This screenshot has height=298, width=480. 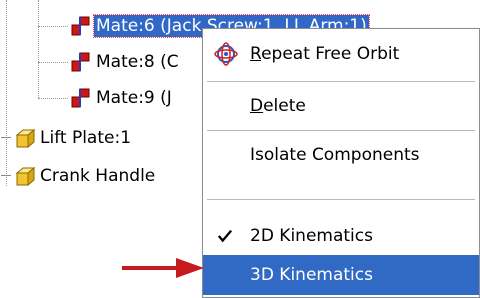 I want to click on tree-item-lift-plate: Lift Plate:1, so click(x=73, y=138).